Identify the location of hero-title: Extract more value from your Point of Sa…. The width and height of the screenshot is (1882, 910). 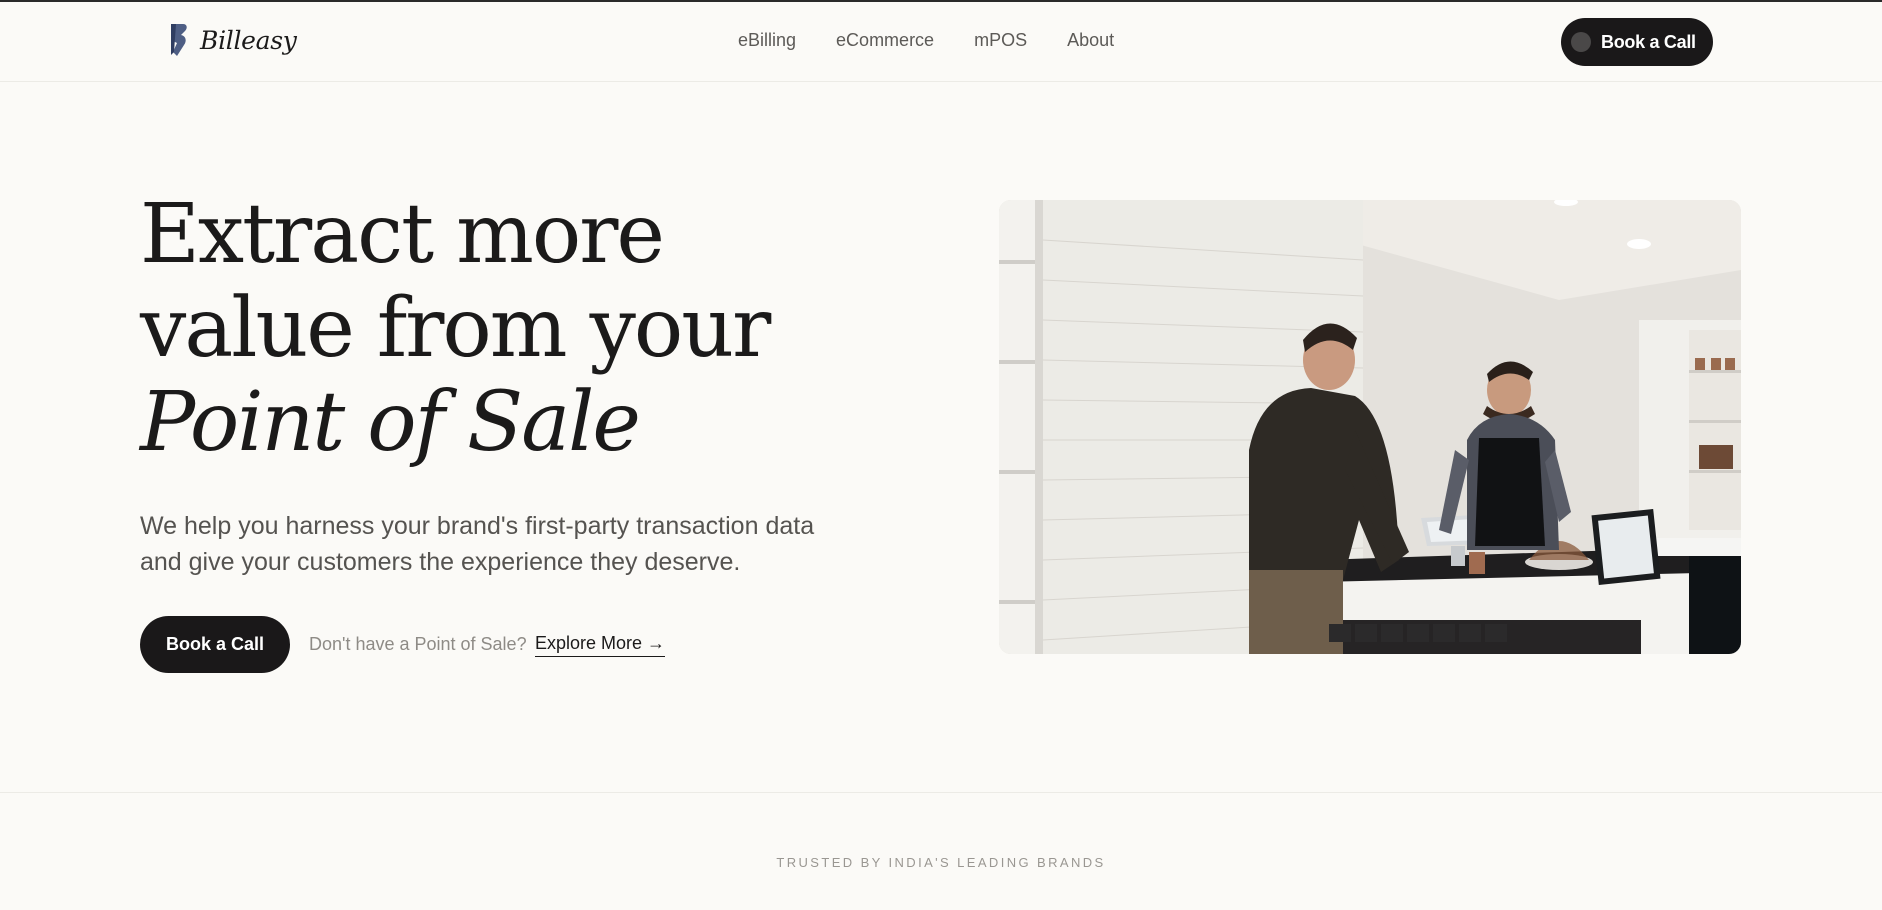
(490, 329).